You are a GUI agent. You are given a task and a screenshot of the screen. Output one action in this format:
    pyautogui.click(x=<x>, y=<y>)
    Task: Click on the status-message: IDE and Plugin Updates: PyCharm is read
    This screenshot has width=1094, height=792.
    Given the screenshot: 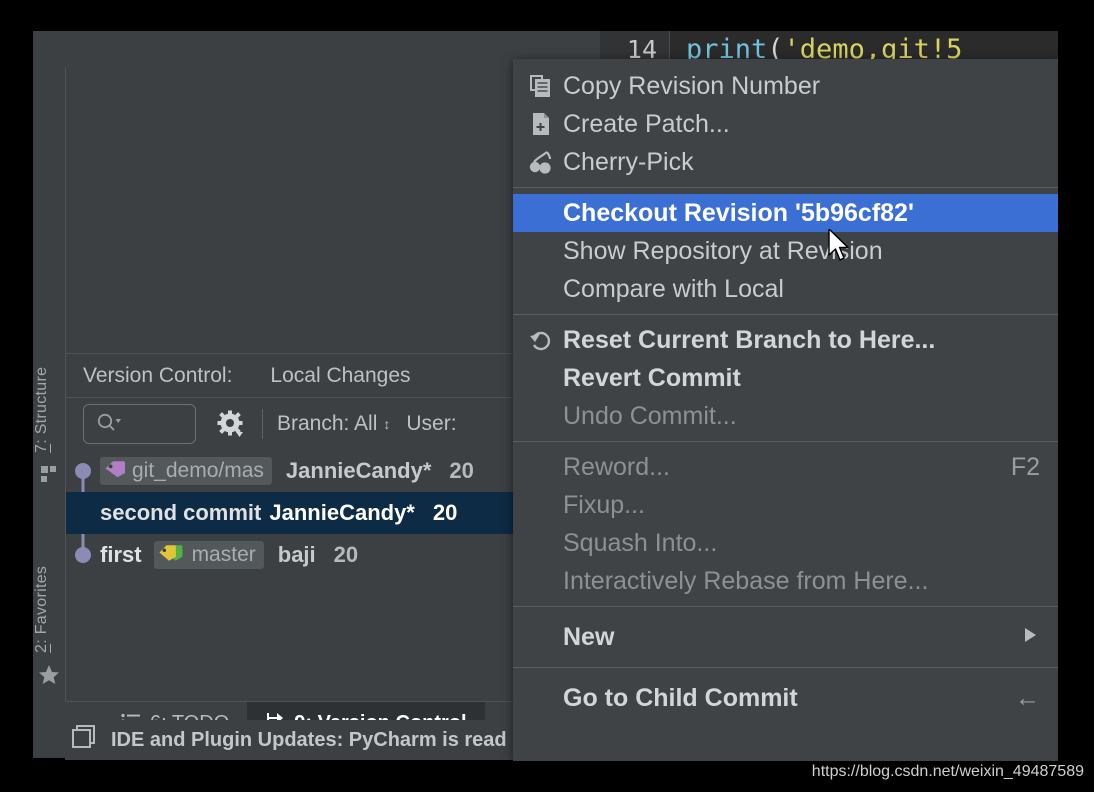 What is the action you would take?
    pyautogui.click(x=309, y=739)
    